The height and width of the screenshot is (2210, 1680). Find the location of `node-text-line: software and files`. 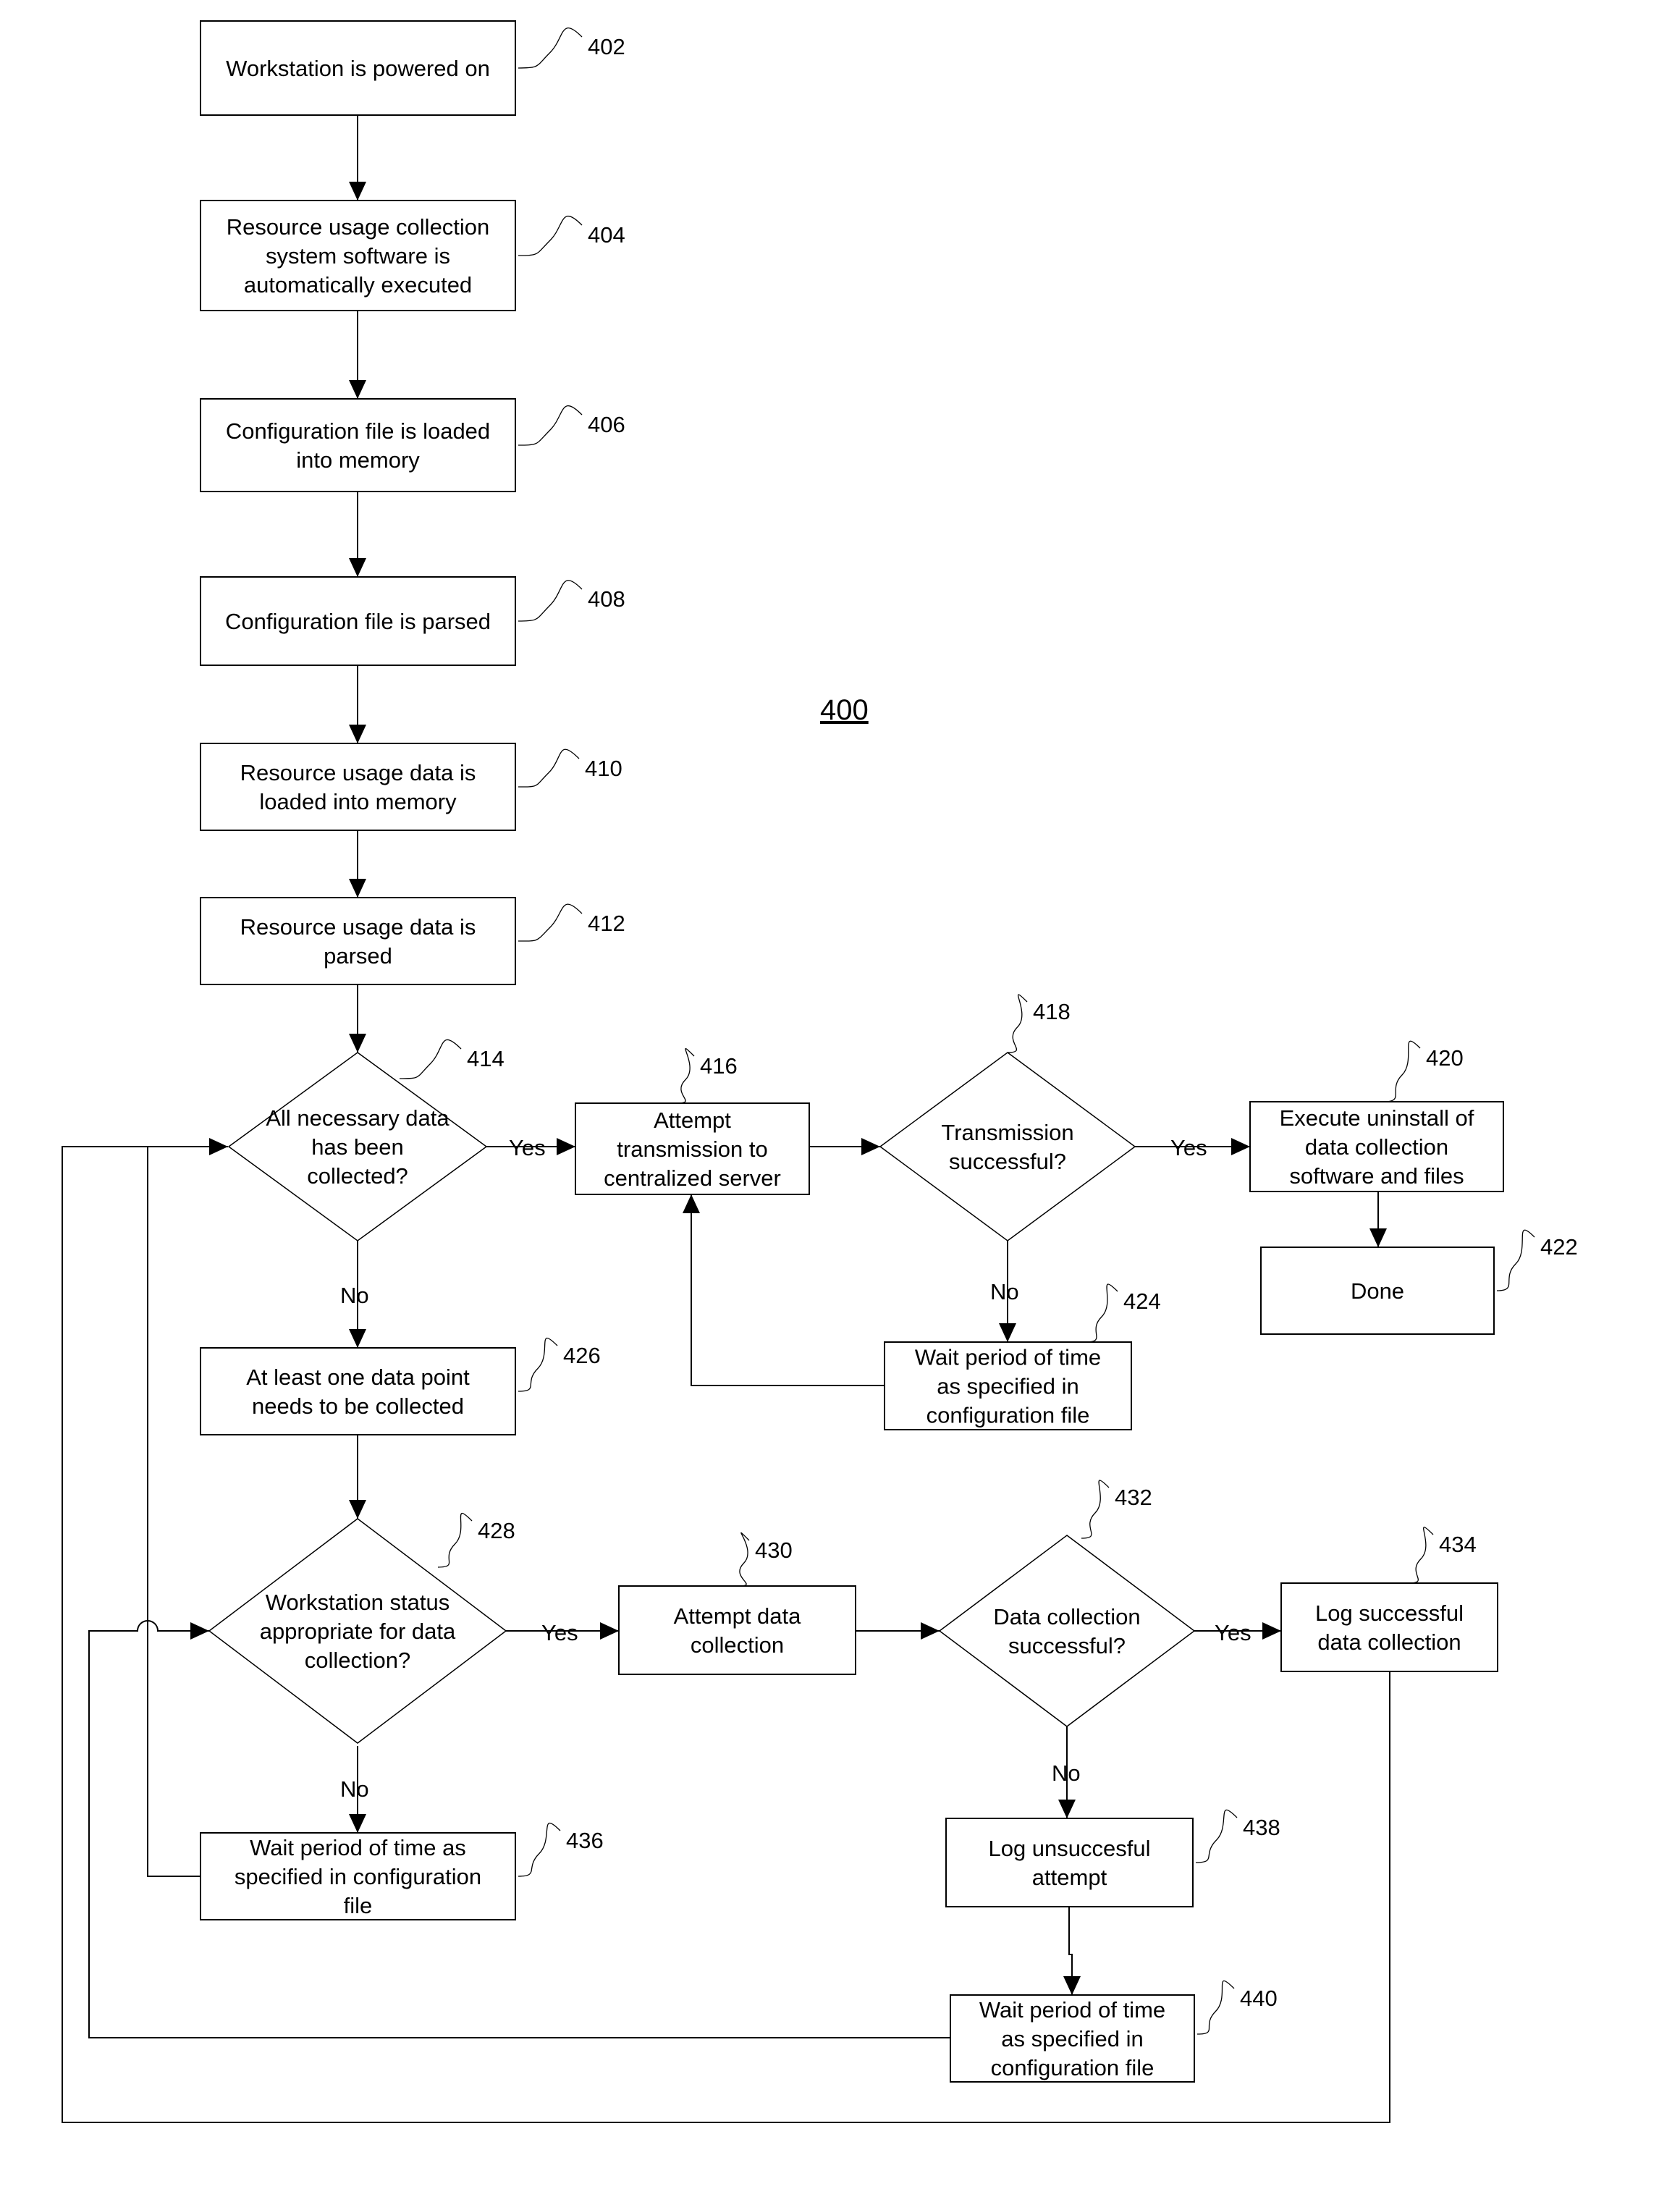

node-text-line: software and files is located at coordinates (1376, 1176).